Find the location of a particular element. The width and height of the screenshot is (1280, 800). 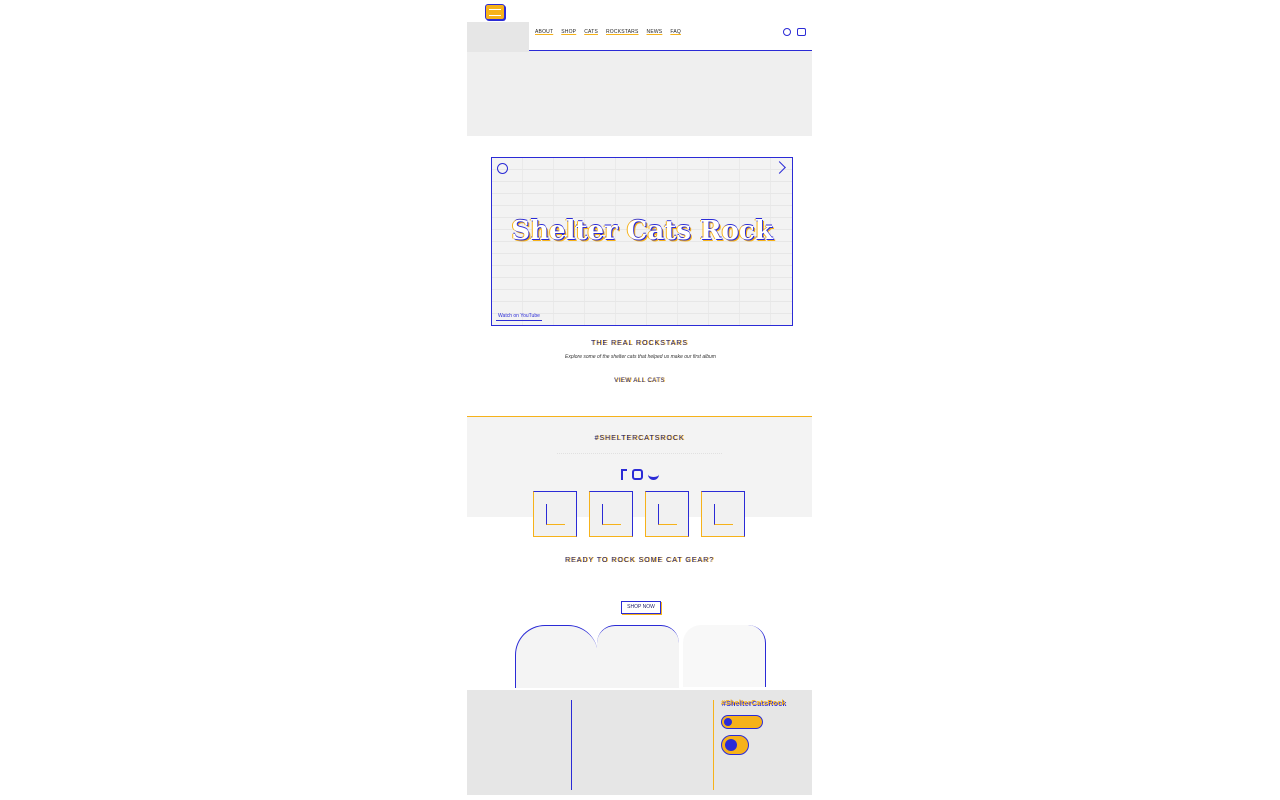

nav-item: ABOUT is located at coordinates (544, 32).